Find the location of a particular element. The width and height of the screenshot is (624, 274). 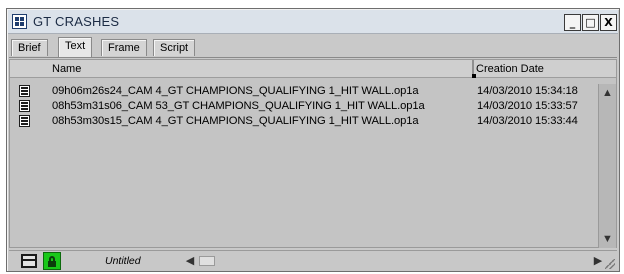

horizontal-scroll-thumb is located at coordinates (207, 261).